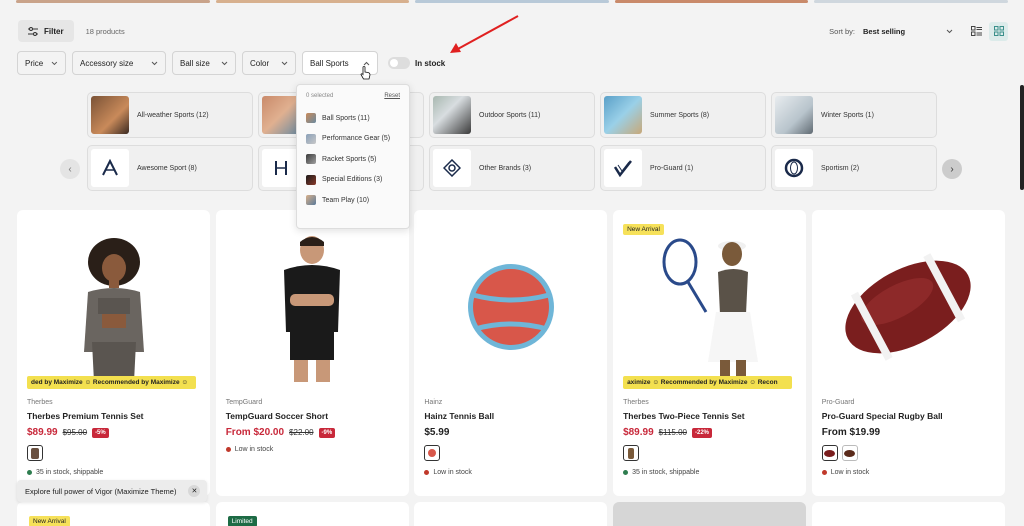 This screenshot has width=1024, height=526. I want to click on brand-logo, so click(281, 168).